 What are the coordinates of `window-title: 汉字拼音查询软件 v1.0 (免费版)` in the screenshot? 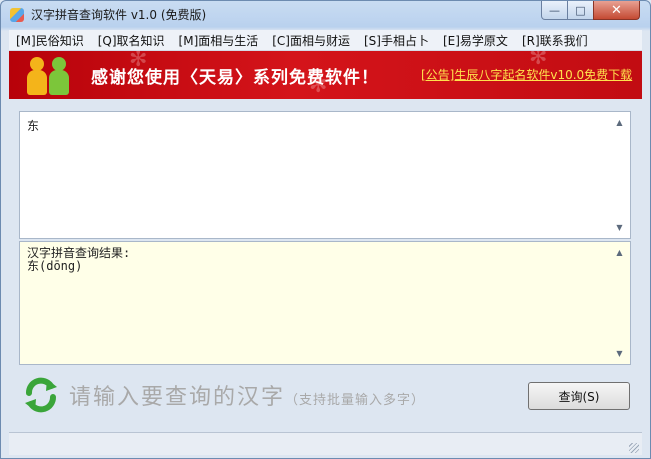 It's located at (119, 15).